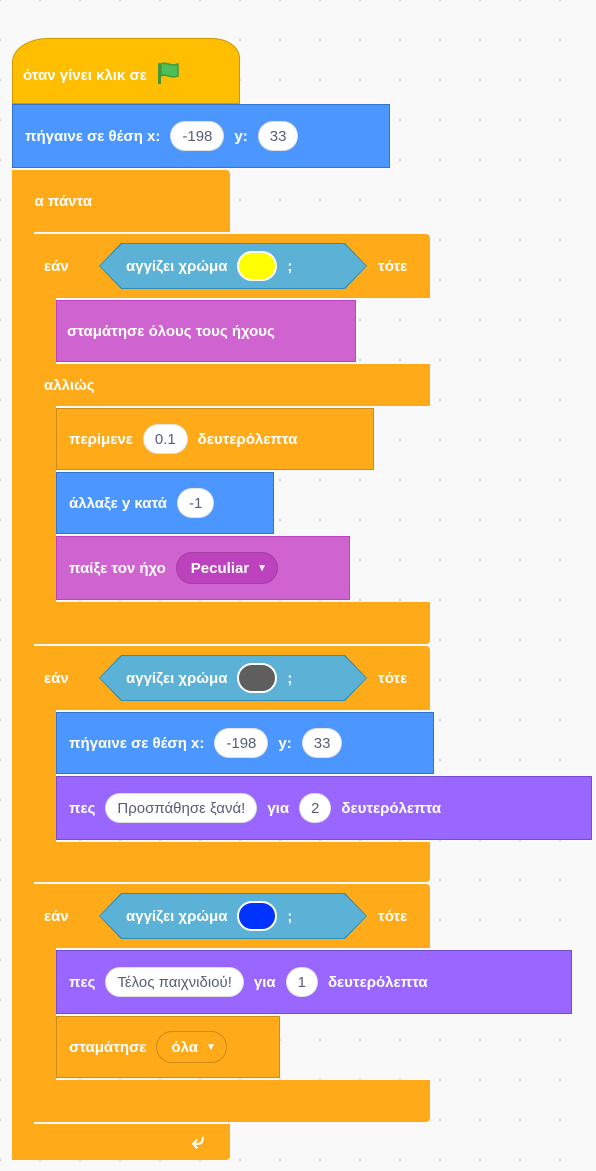 The height and width of the screenshot is (1171, 596). Describe the element at coordinates (165, 439) in the screenshot. I see `wait-seconds-input: 0.1` at that location.